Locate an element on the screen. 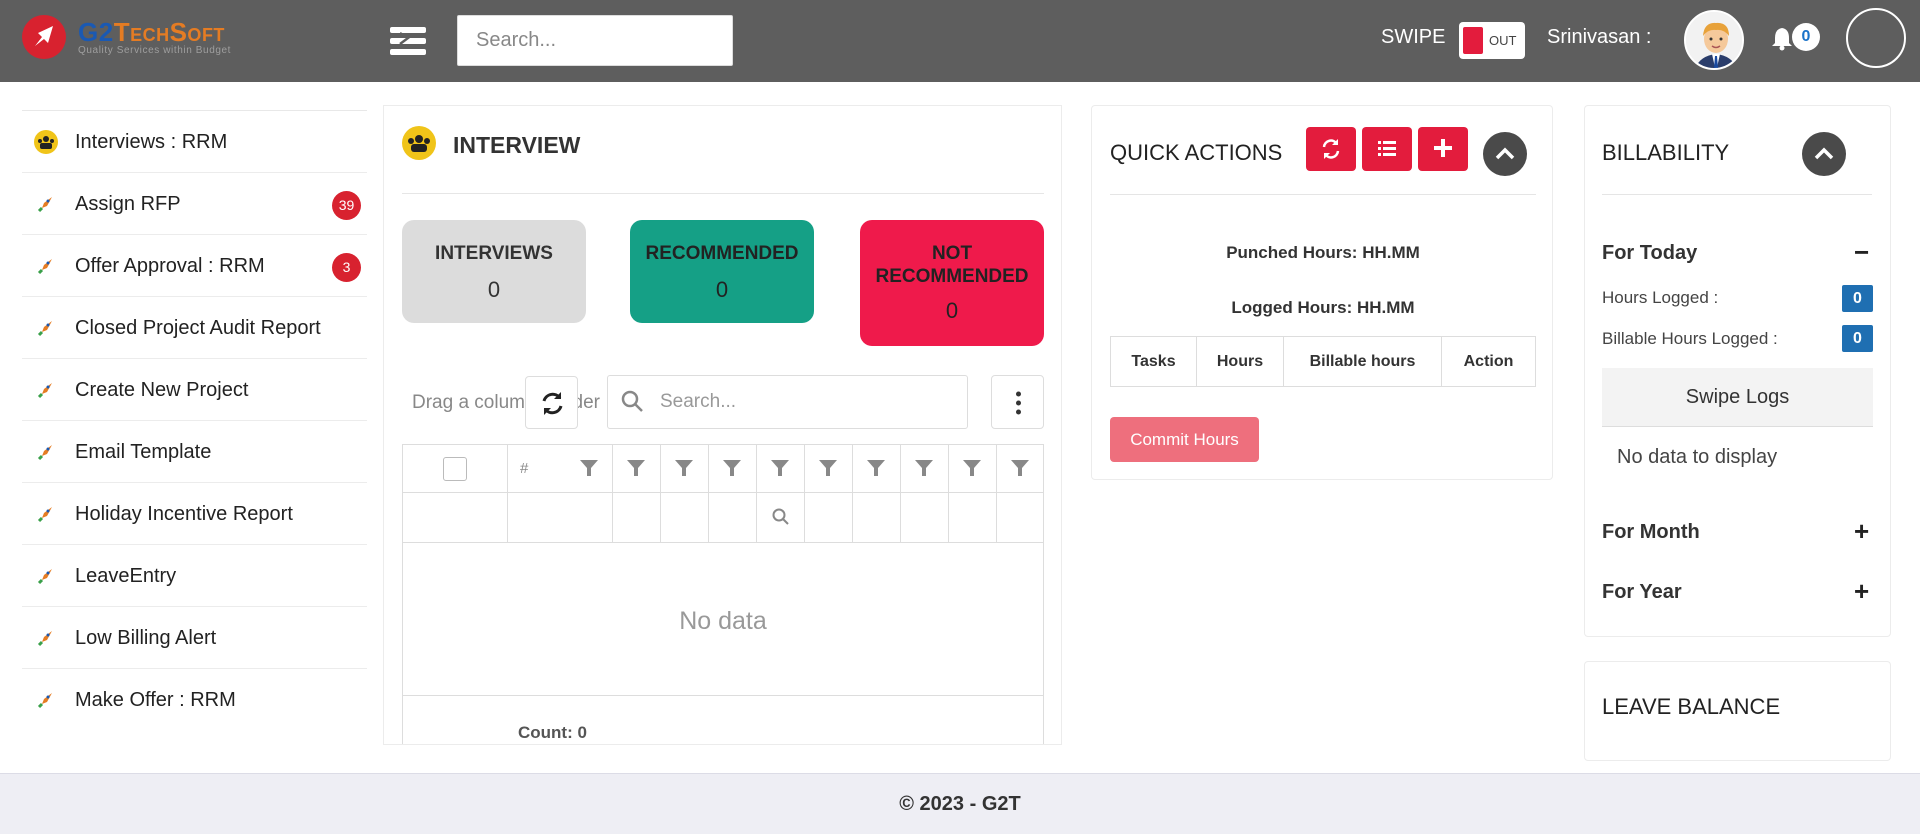 This screenshot has height=834, width=1920. stat-card-interviews: INTERVIEWS 0 is located at coordinates (494, 271).